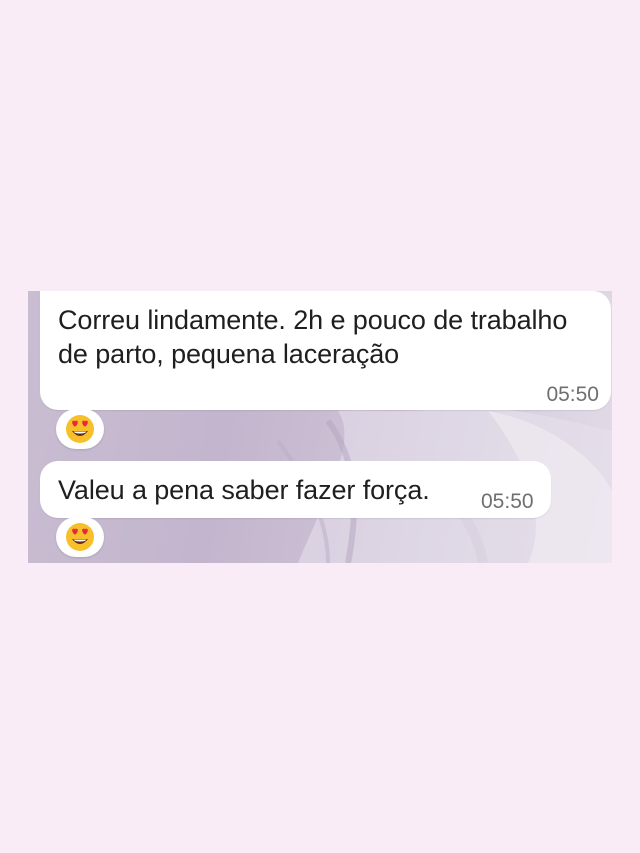 The image size is (640, 853). I want to click on message-text: Valeu a pena saber fazer força., so click(244, 490).